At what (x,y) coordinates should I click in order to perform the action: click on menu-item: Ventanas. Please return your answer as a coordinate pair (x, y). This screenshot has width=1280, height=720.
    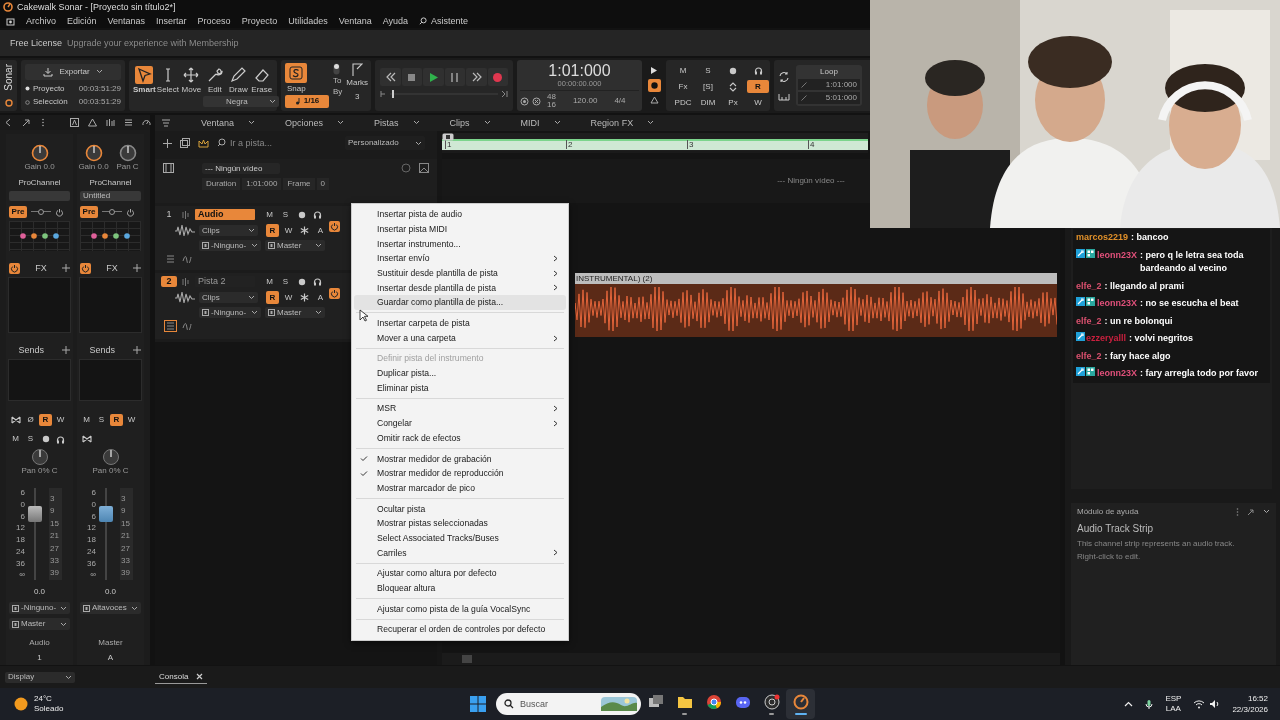
    Looking at the image, I should click on (126, 21).